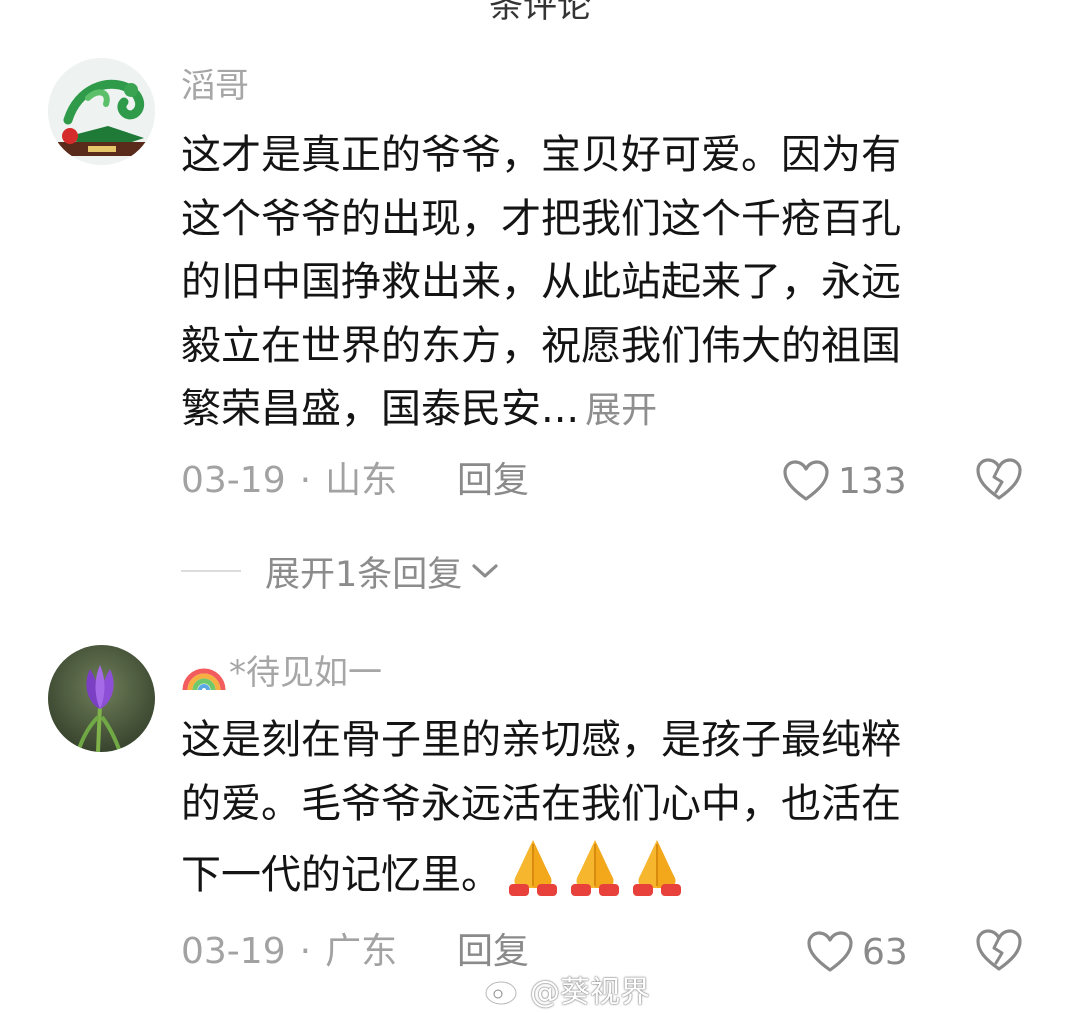 This screenshot has width=1080, height=1014. What do you see at coordinates (503, 990) in the screenshot?
I see `weibo-icon` at bounding box center [503, 990].